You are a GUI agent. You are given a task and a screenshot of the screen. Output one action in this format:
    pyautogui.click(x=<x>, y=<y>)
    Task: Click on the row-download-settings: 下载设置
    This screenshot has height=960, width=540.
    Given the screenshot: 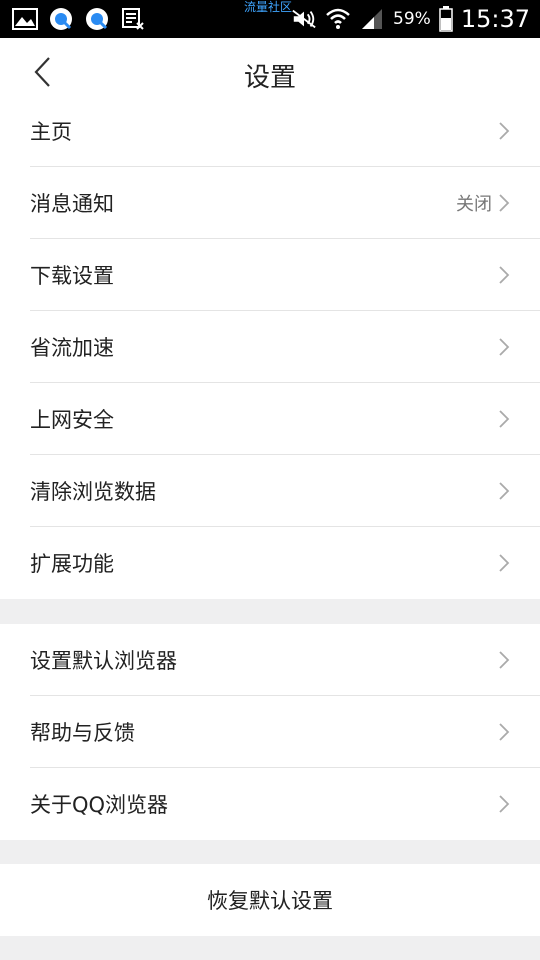 What is the action you would take?
    pyautogui.click(x=270, y=275)
    